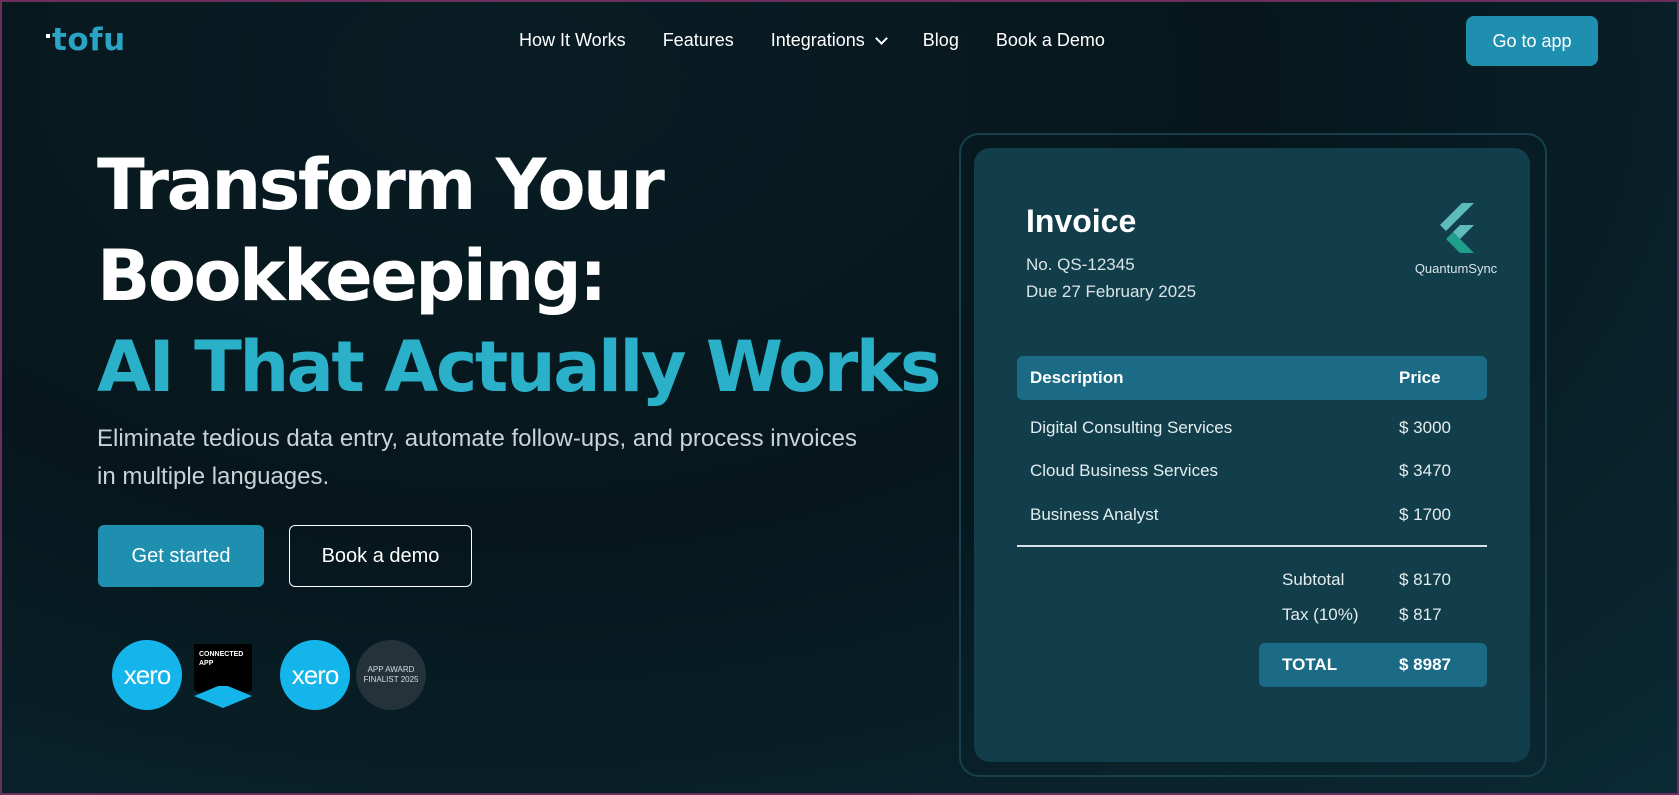 The image size is (1679, 795). Describe the element at coordinates (1420, 614) in the screenshot. I see `tax-value: $ 817` at that location.